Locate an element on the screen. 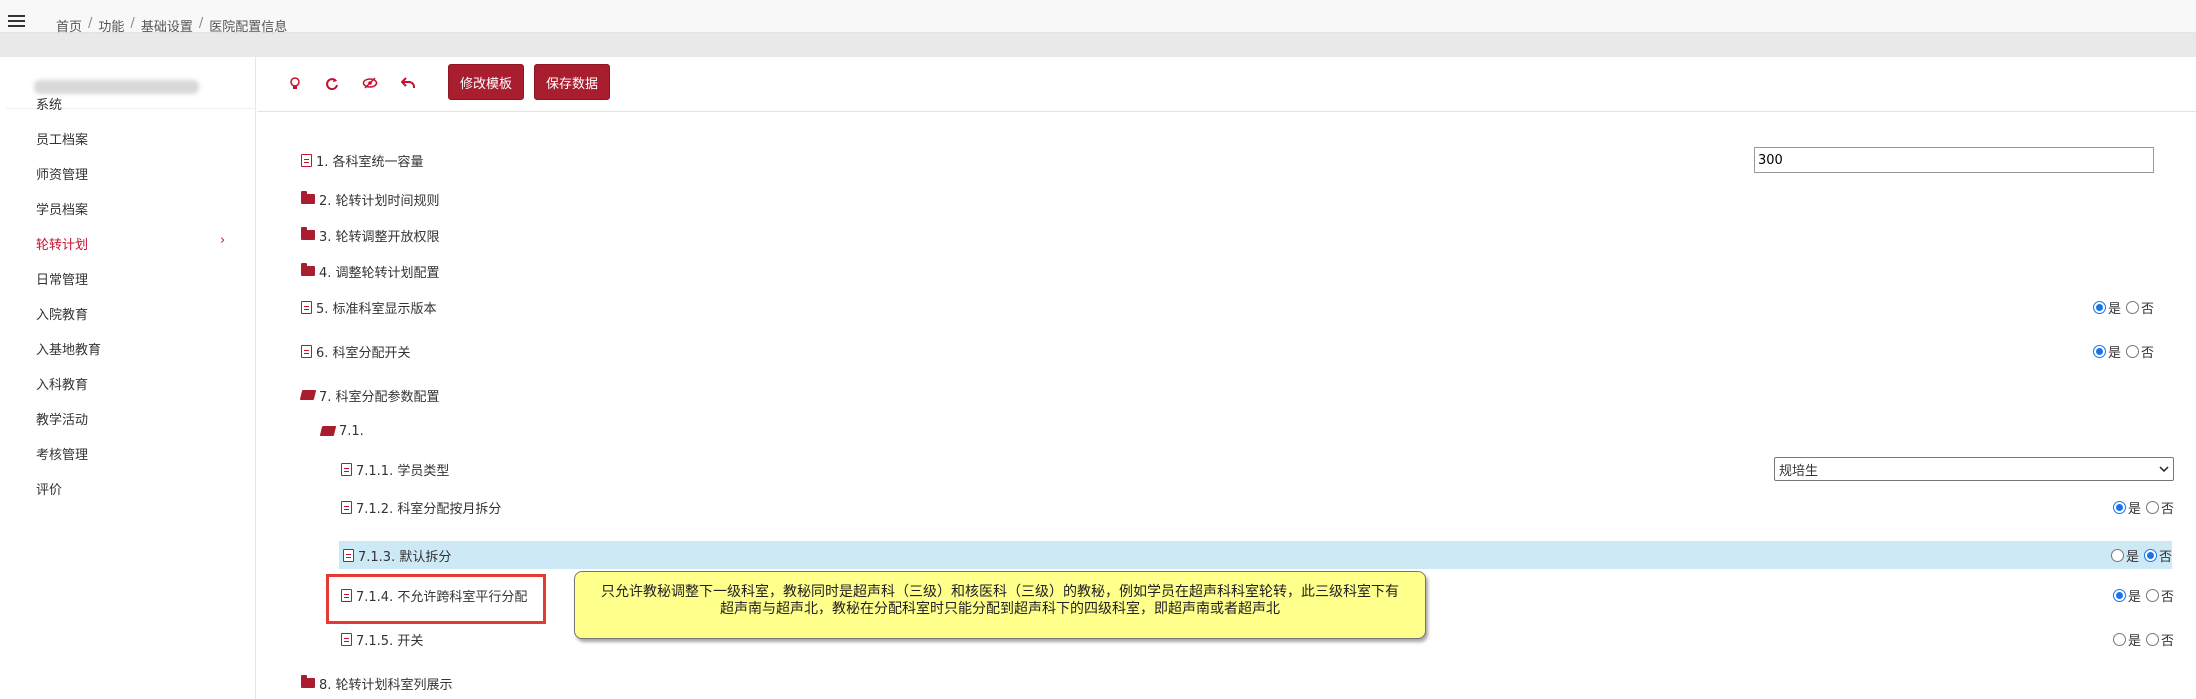 The image size is (2196, 699). config-row-8: 8. 轮转计划科室列展示 is located at coordinates (1241, 683).